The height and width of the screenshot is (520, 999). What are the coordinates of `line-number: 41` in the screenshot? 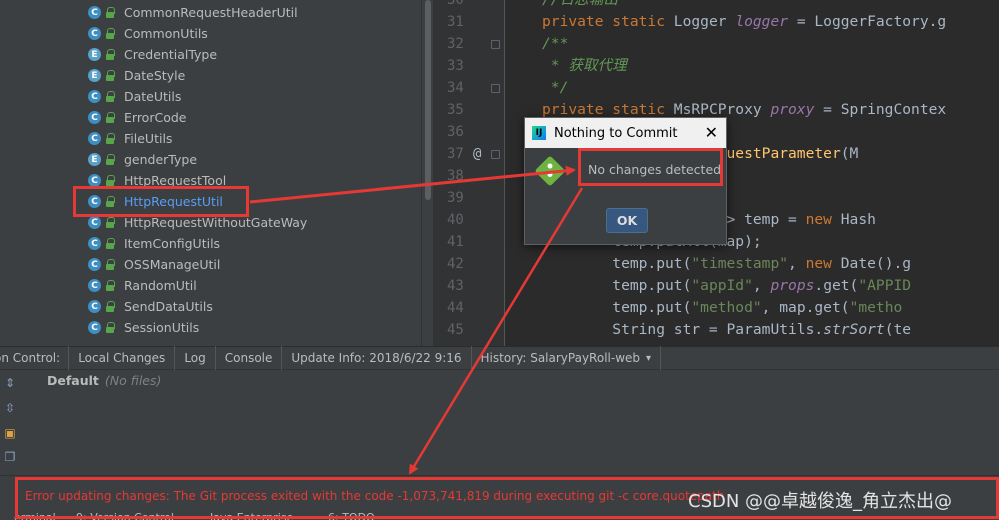 It's located at (455, 242).